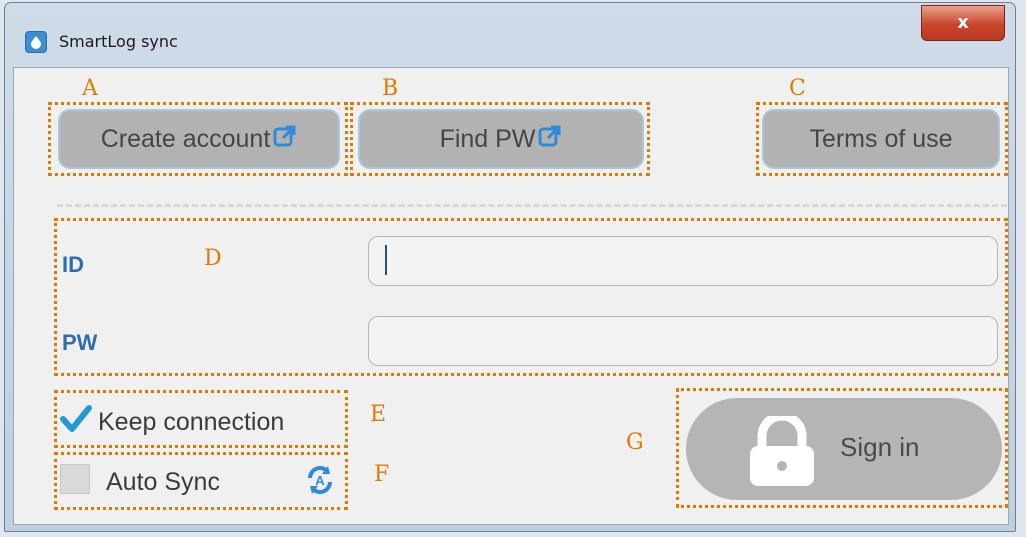 This screenshot has width=1026, height=537. I want to click on find-pw-label: Find PW, so click(487, 138).